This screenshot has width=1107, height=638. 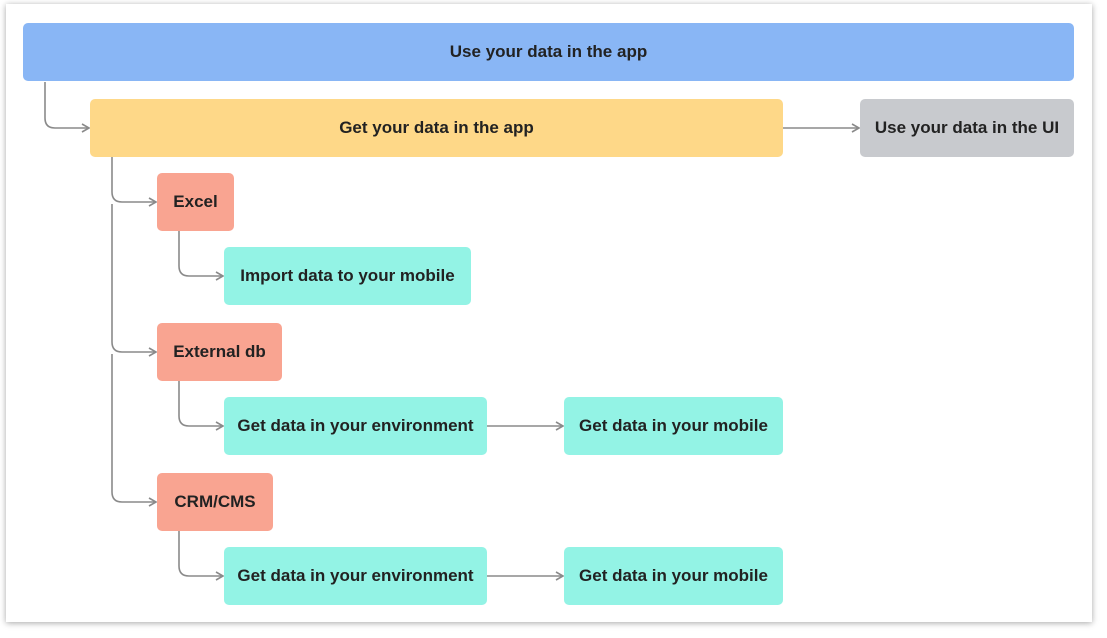 I want to click on node-get-your-data-in-the-app: Get your data in the app, so click(x=436, y=128).